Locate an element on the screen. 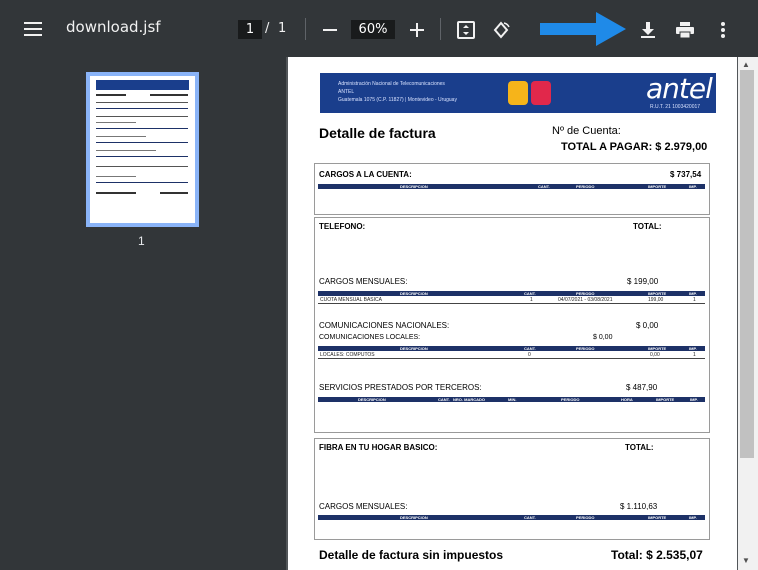  header-rut: R.U.T. 21 1003420017 is located at coordinates (675, 107).